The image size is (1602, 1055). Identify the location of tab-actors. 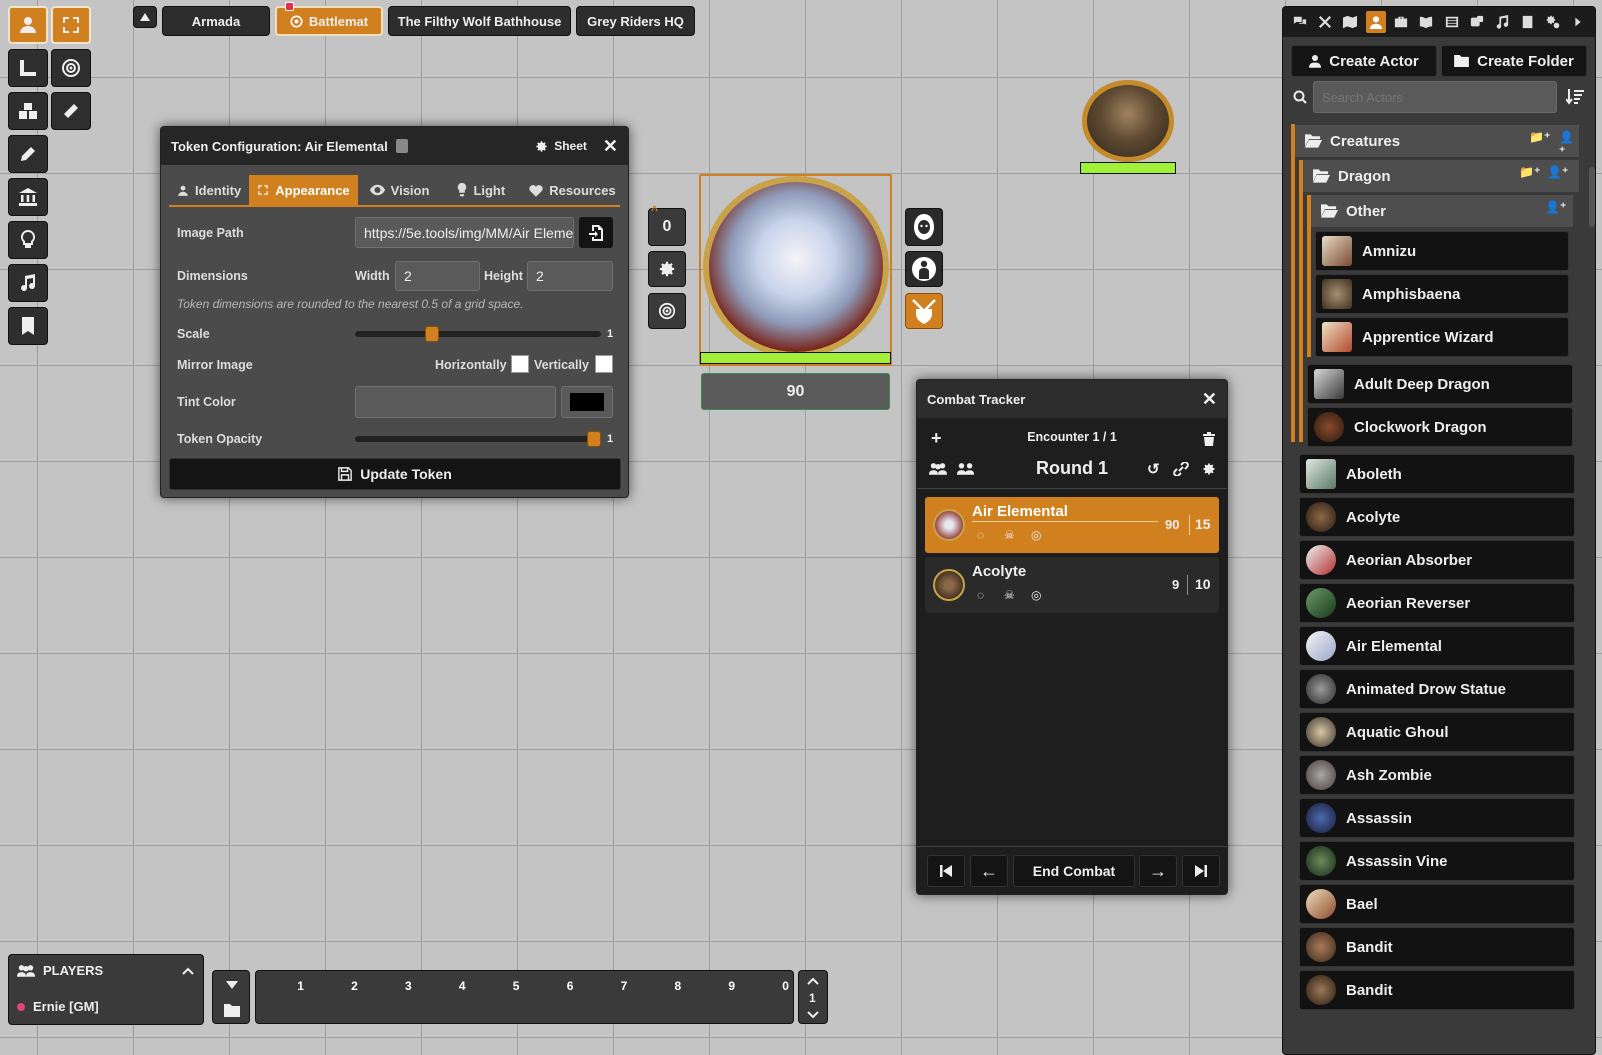
(1375, 22).